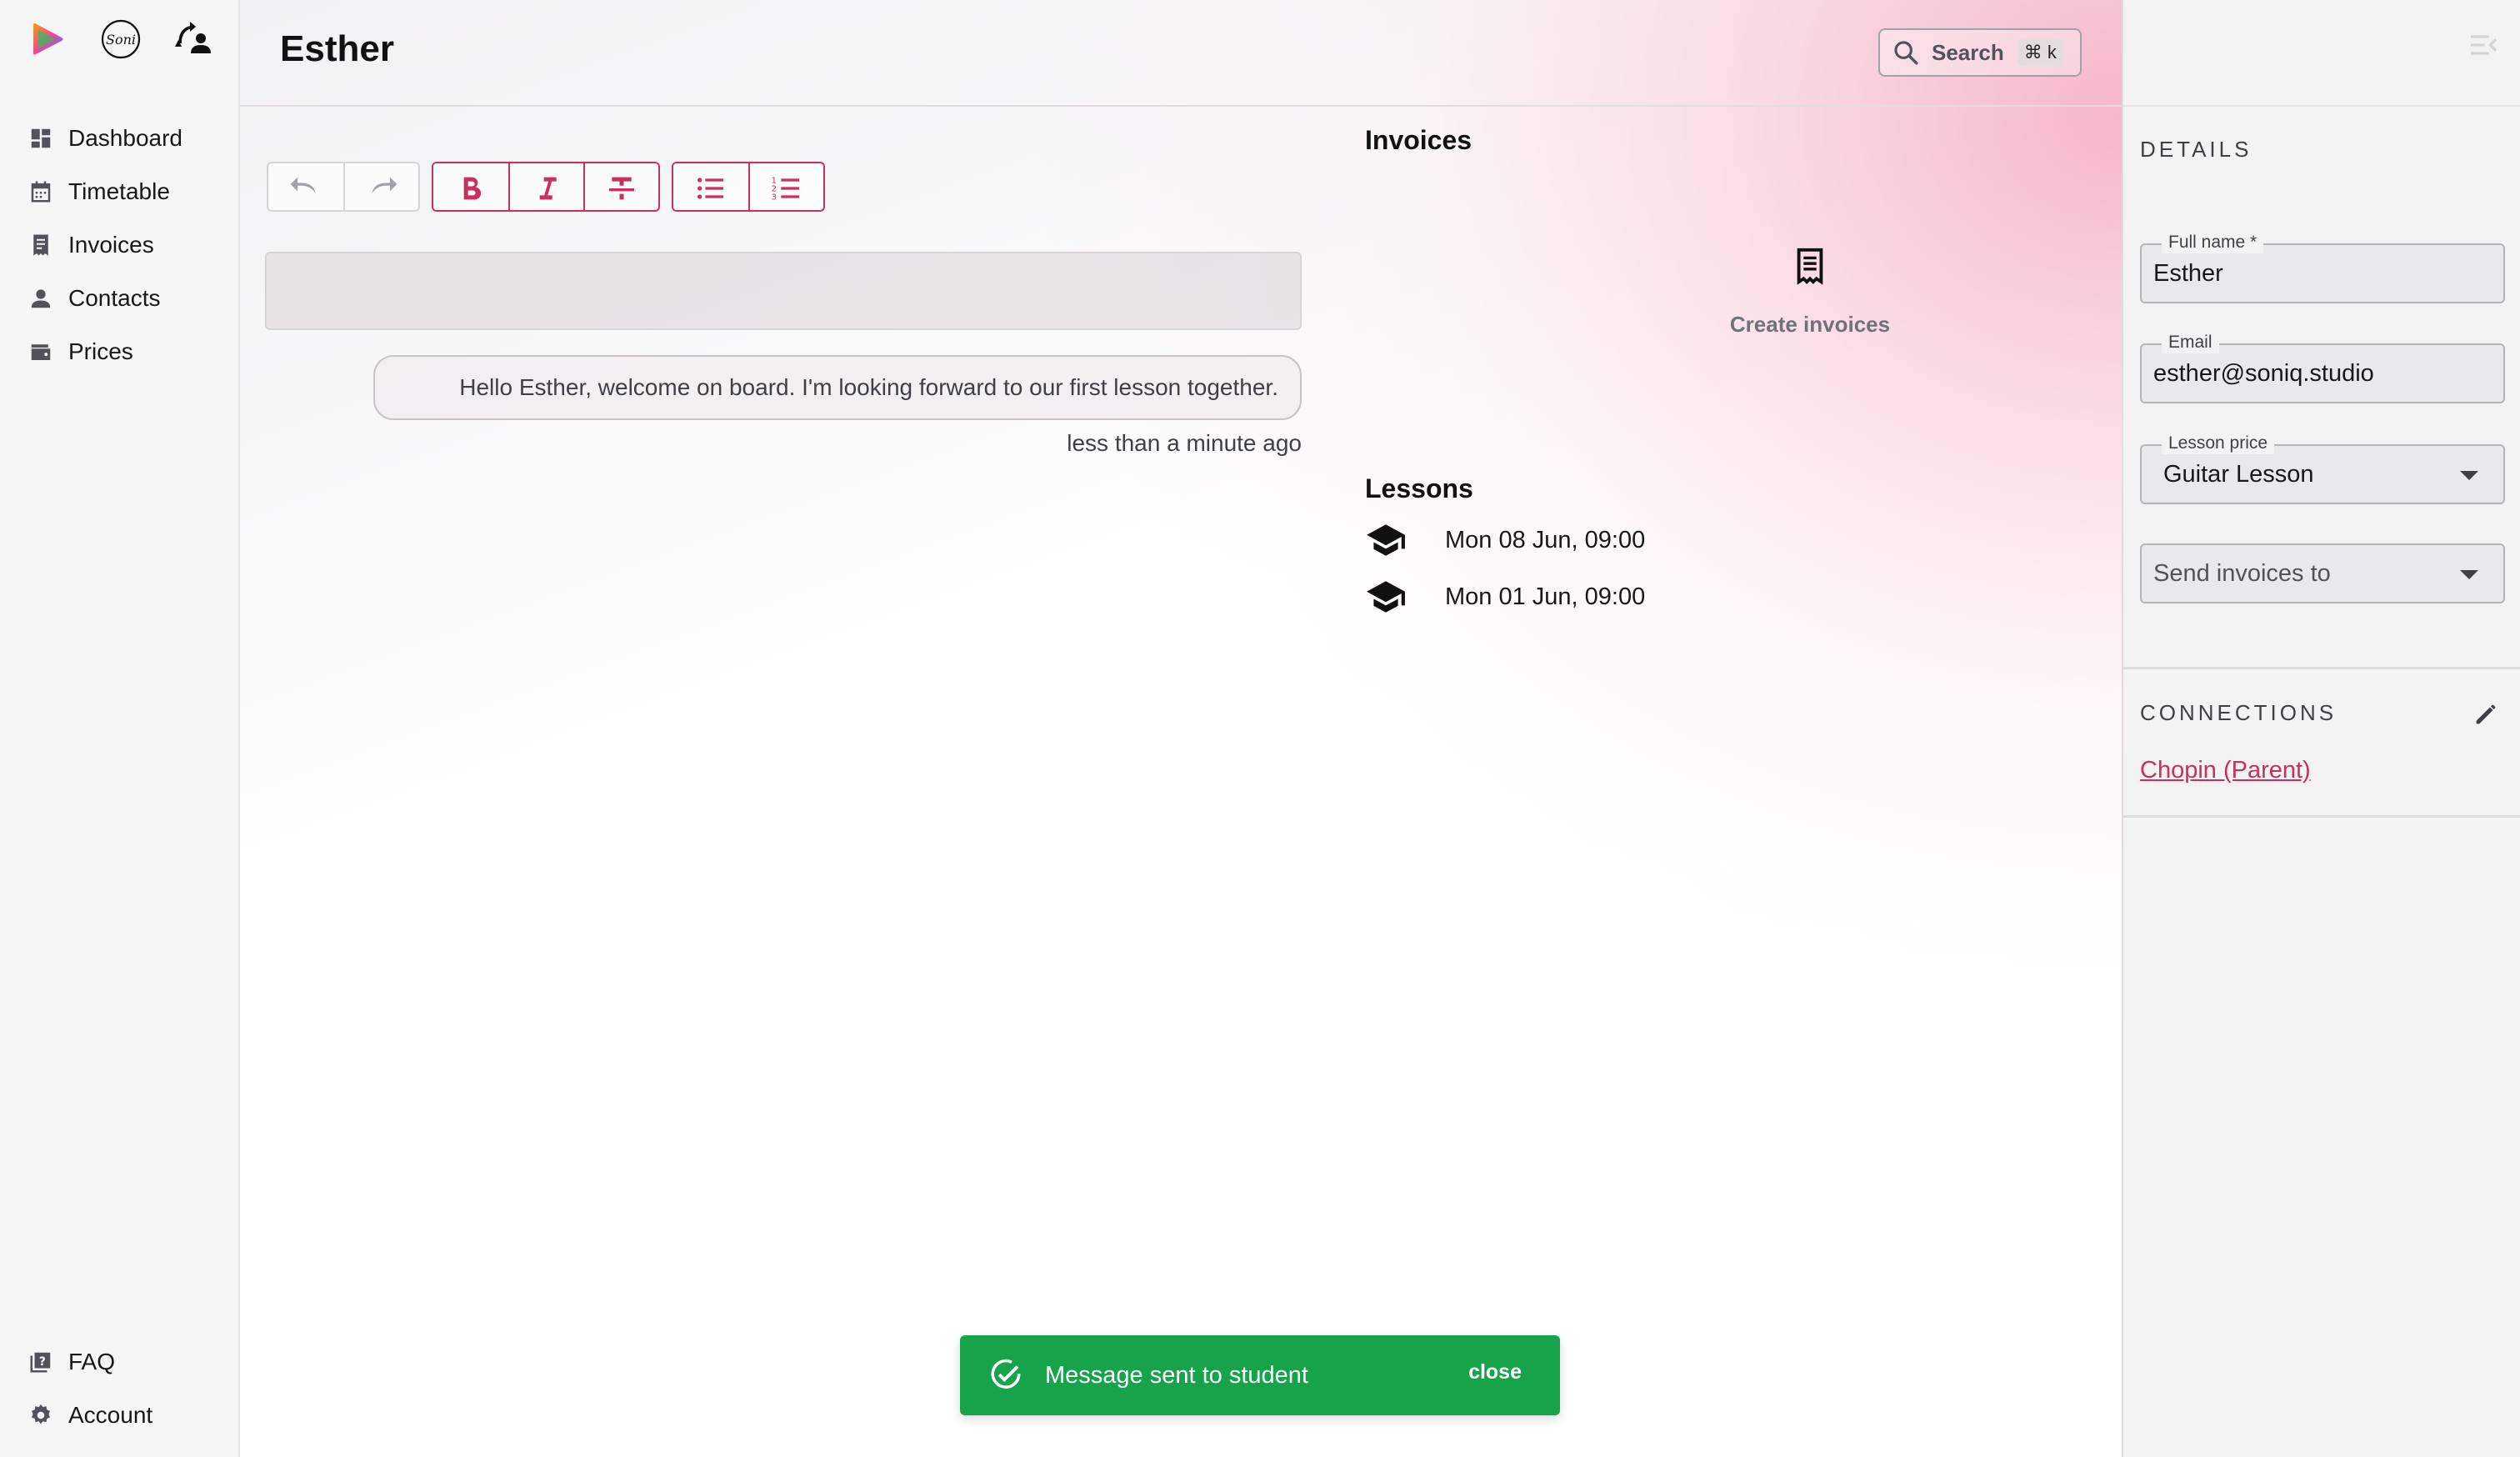  I want to click on lesson-item: Mon 01 Jun, 09:00, so click(1505, 597).